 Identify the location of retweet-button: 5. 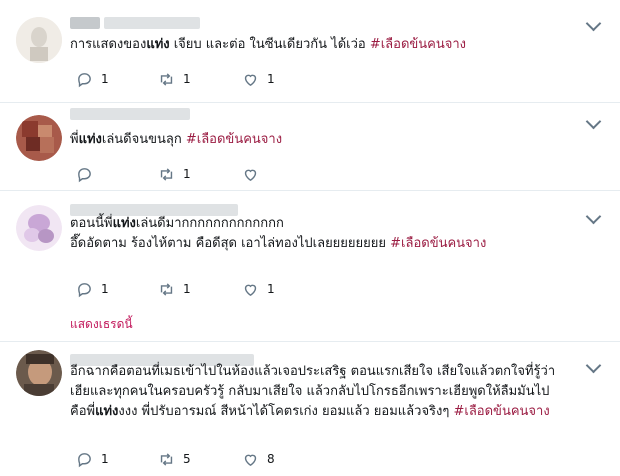
(174, 459).